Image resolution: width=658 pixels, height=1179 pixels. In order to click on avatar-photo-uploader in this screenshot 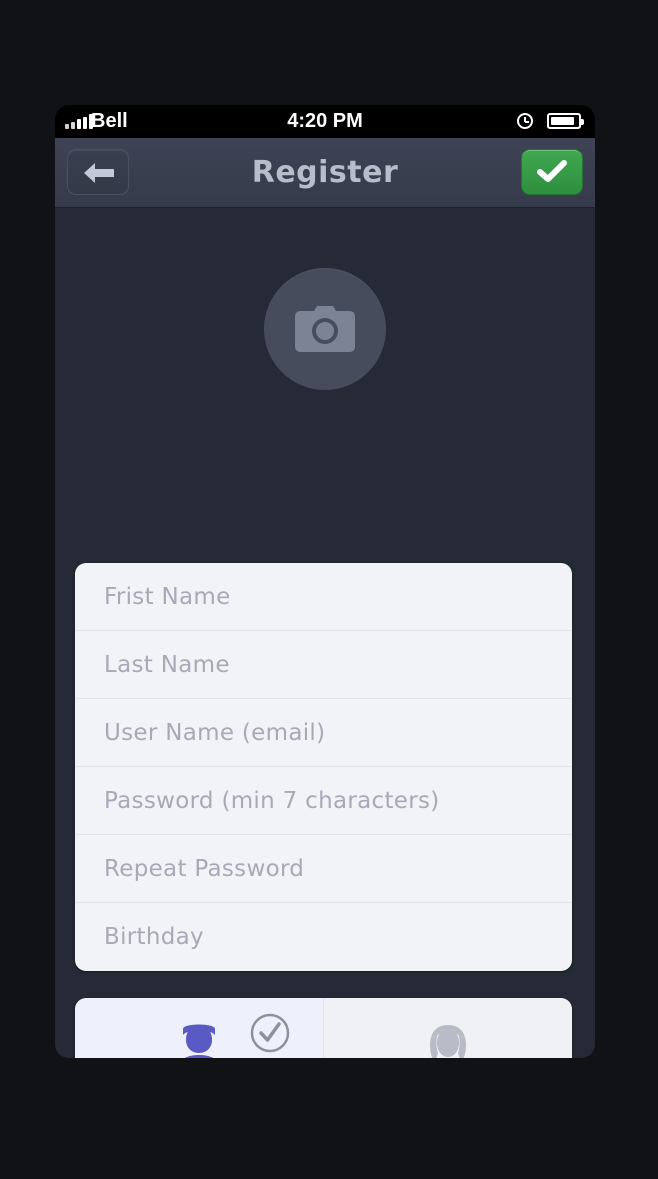, I will do `click(325, 329)`.